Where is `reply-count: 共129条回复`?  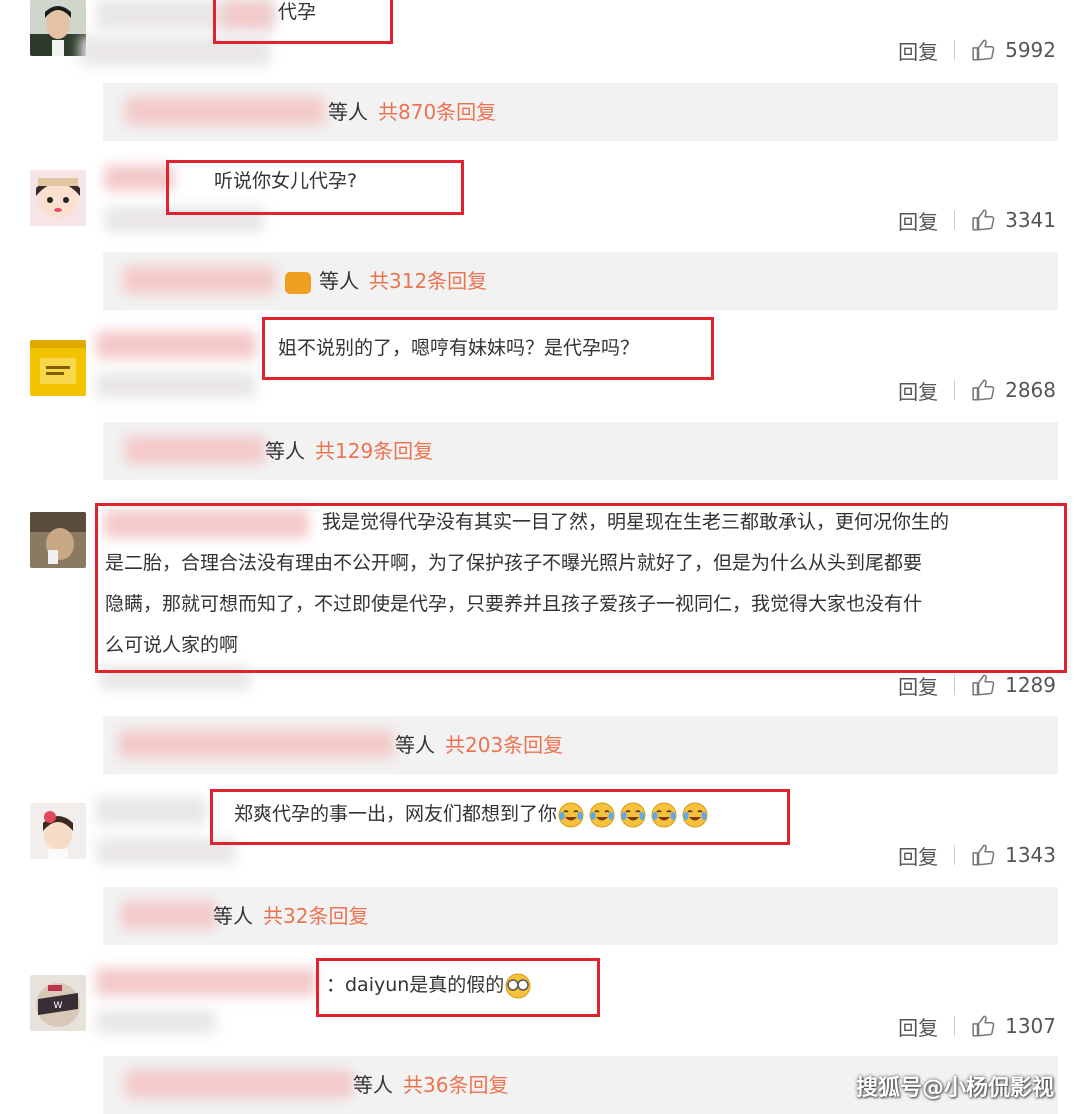
reply-count: 共129条回复 is located at coordinates (374, 451).